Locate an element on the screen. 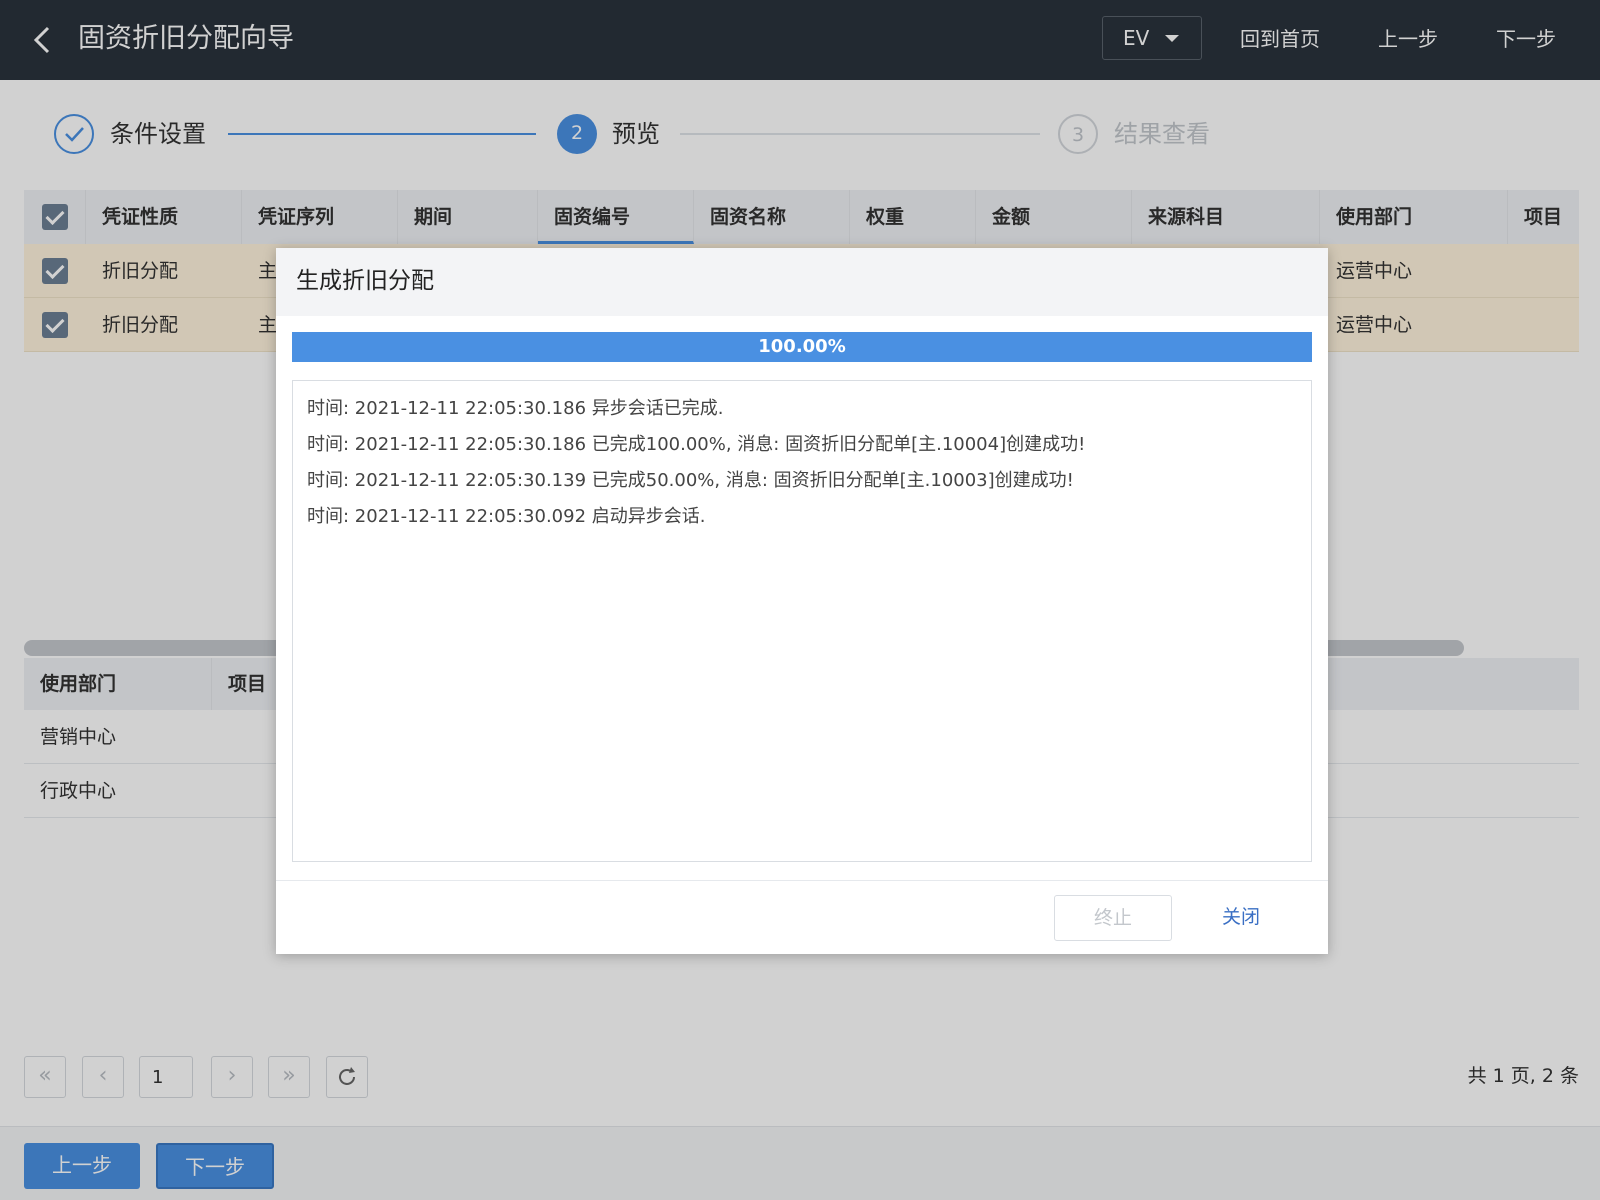 The width and height of the screenshot is (1600, 1200). close-button: 关闭 is located at coordinates (1241, 918).